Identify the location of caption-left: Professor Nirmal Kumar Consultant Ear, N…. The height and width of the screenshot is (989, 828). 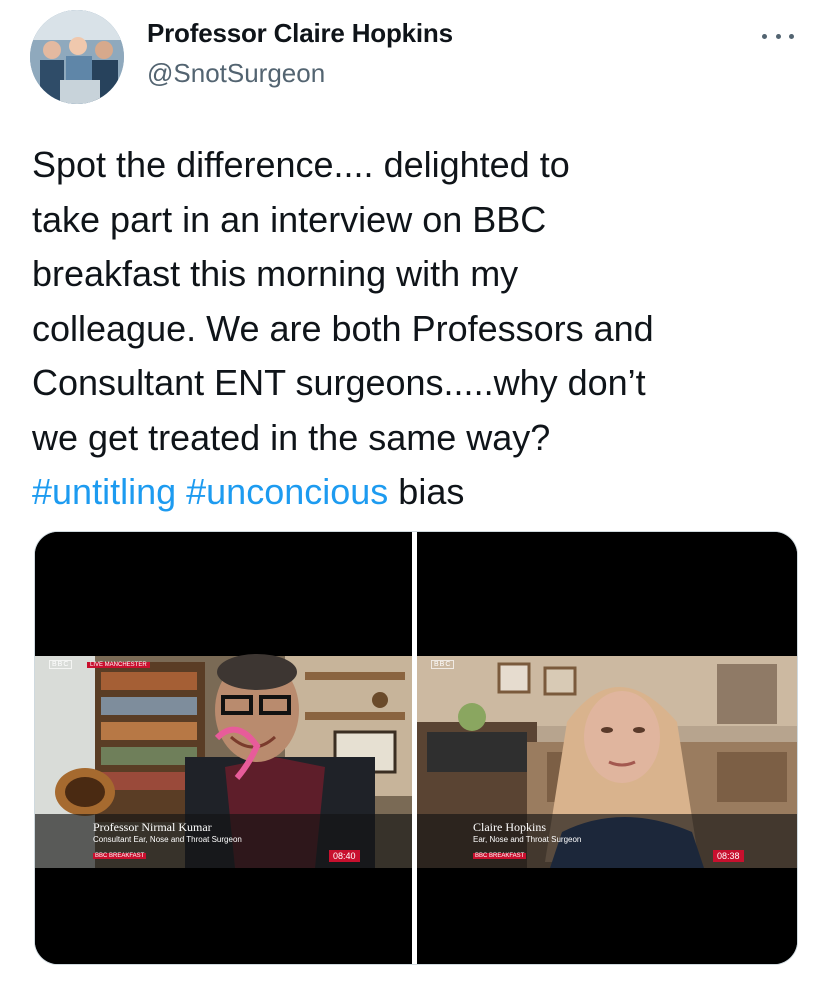
(167, 841).